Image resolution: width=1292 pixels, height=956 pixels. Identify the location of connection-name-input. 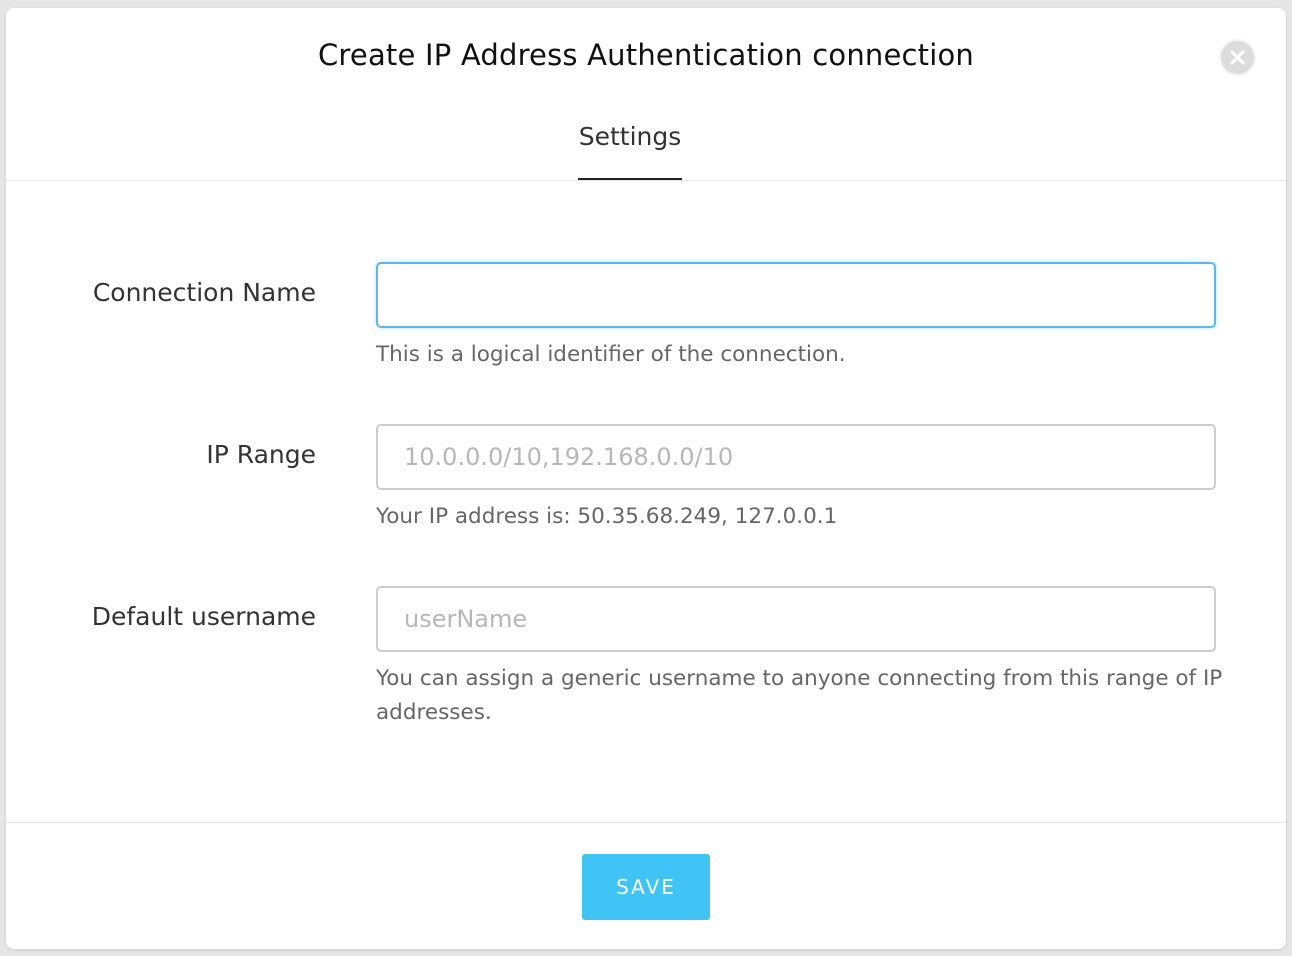
(796, 295).